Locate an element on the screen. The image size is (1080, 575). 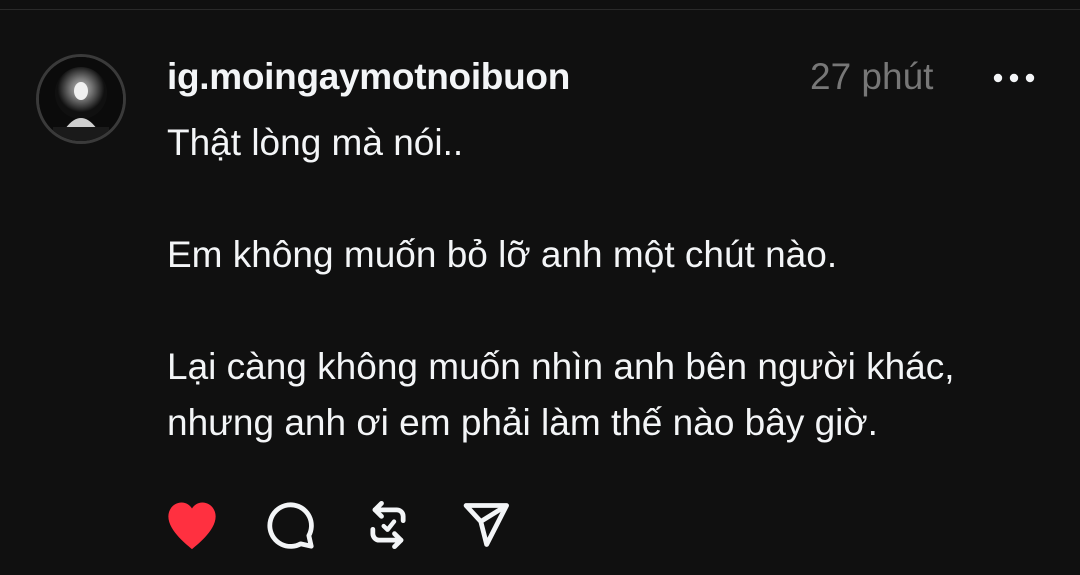
comment-button is located at coordinates (290, 525).